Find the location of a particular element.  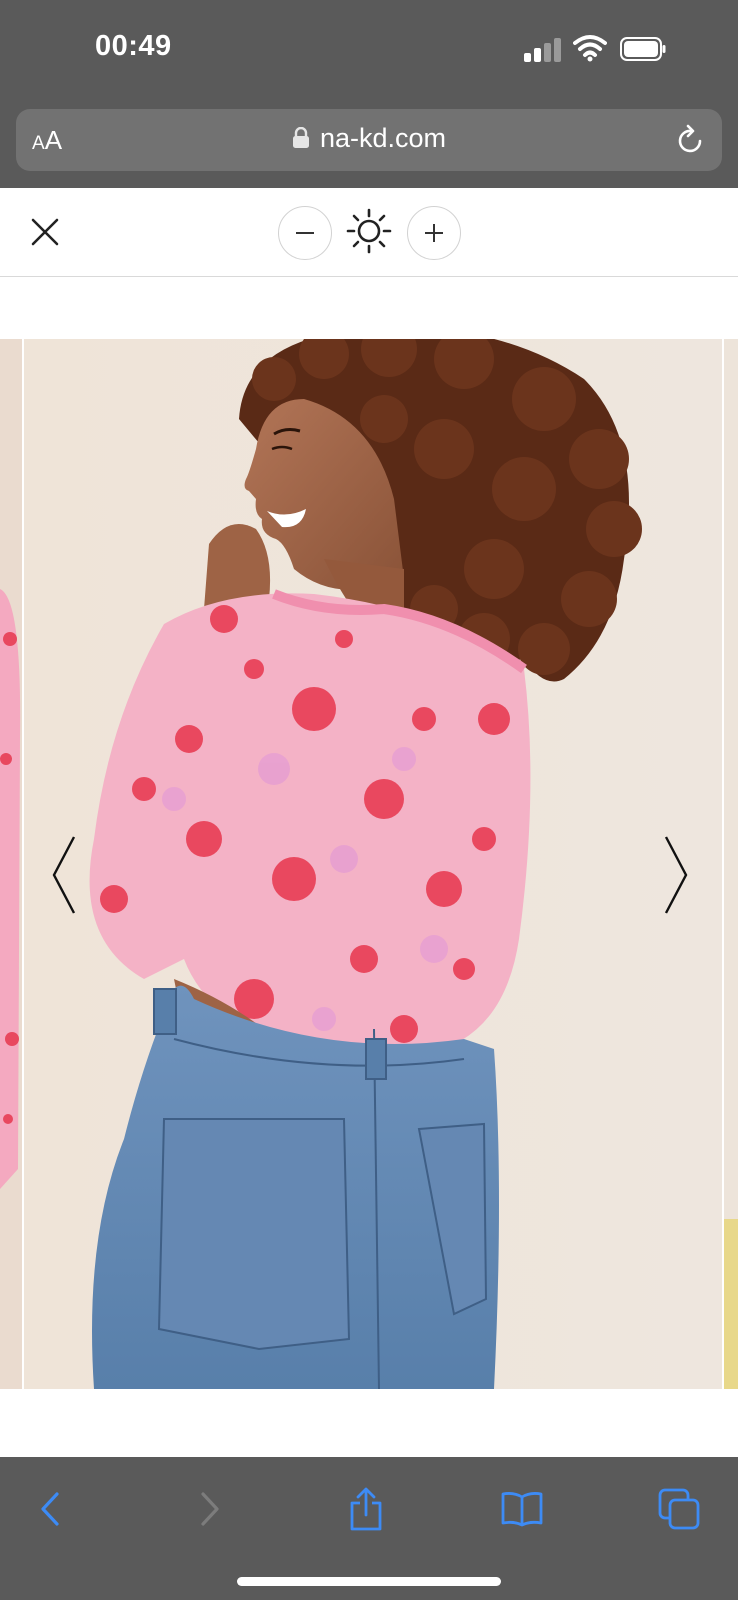

zoom-out-button is located at coordinates (305, 233).